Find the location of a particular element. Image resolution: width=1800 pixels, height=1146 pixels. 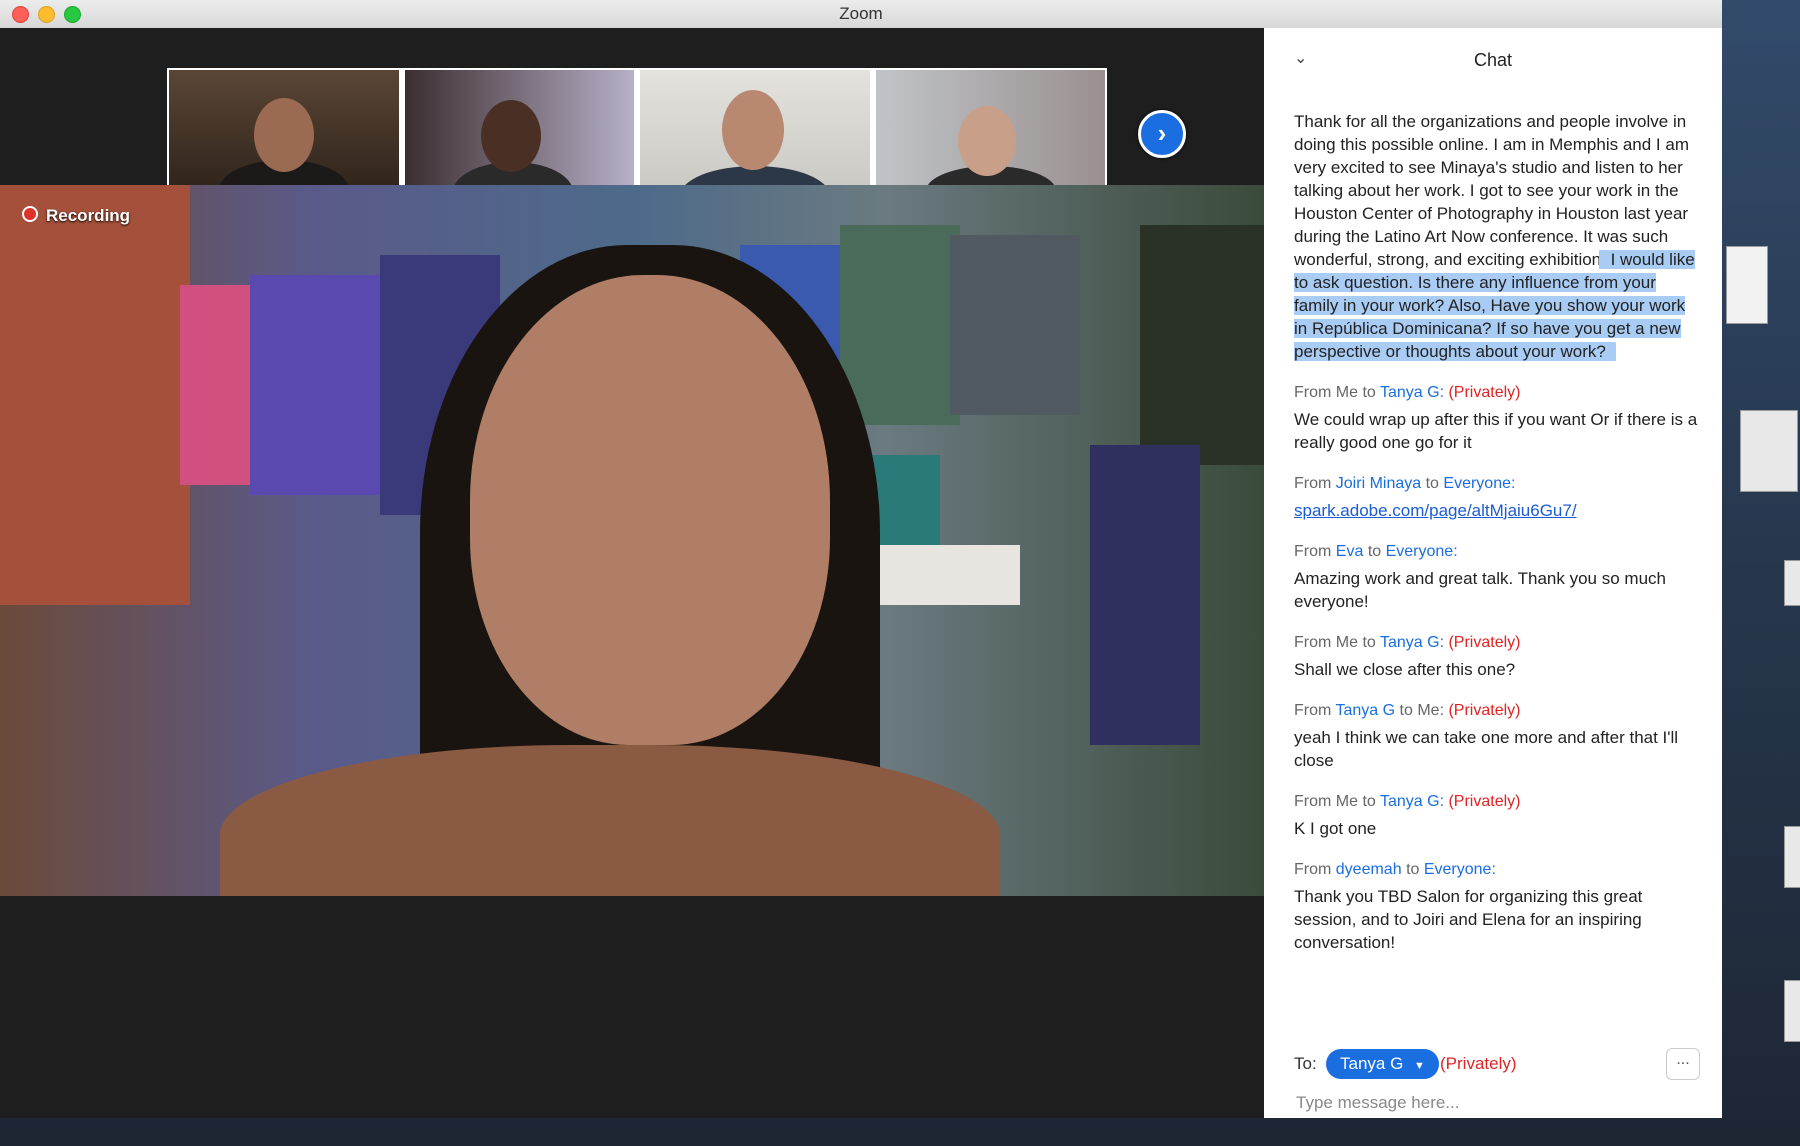

window-title: Zoom is located at coordinates (861, 13).